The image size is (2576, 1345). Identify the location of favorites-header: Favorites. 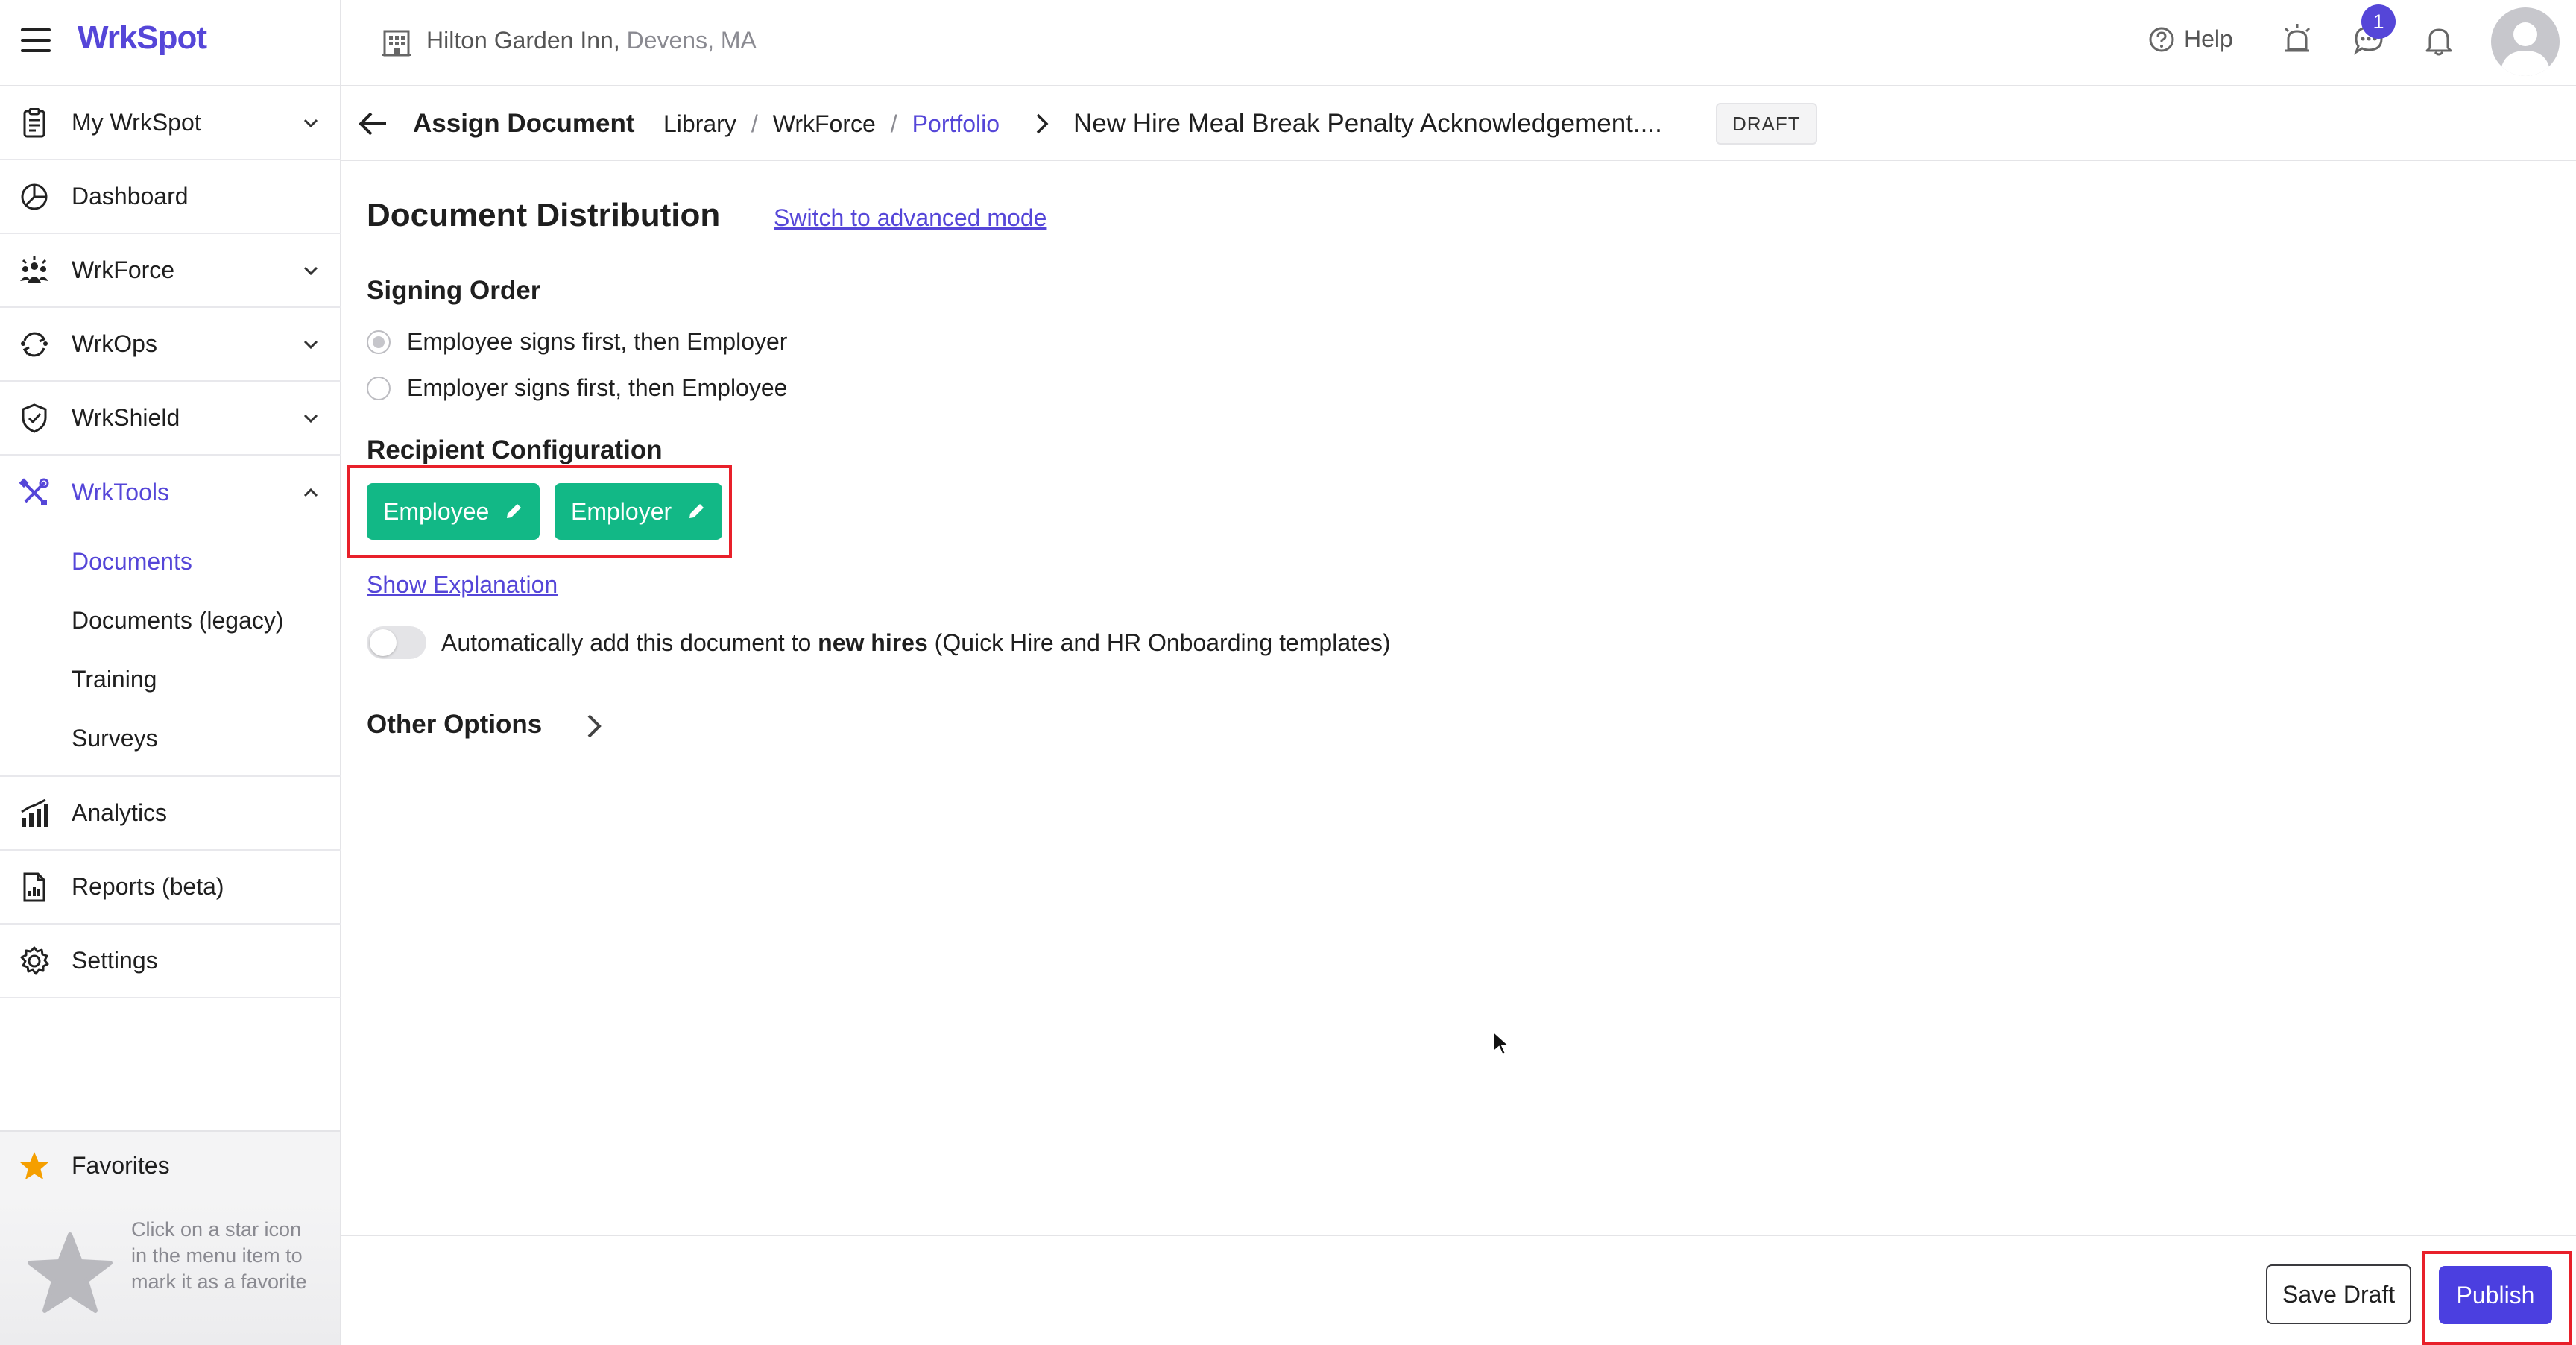
(170, 1164).